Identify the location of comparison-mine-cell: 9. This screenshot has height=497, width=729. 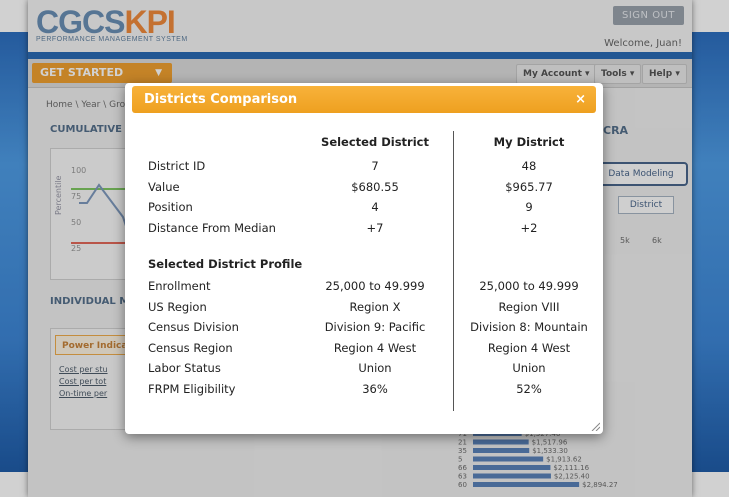
(529, 207).